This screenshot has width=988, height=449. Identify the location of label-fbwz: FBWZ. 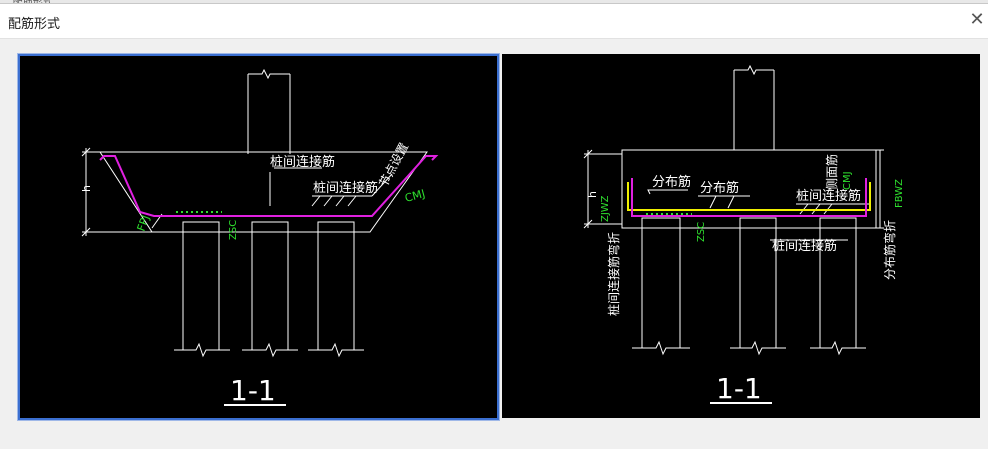
(899, 193).